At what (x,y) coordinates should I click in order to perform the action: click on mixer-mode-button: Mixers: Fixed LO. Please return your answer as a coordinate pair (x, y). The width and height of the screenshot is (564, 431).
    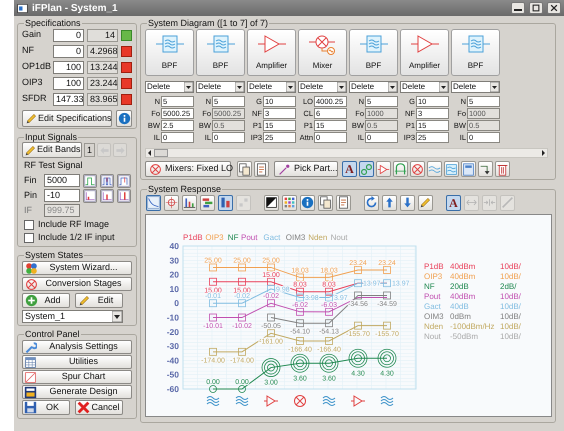
    Looking at the image, I should click on (188, 169).